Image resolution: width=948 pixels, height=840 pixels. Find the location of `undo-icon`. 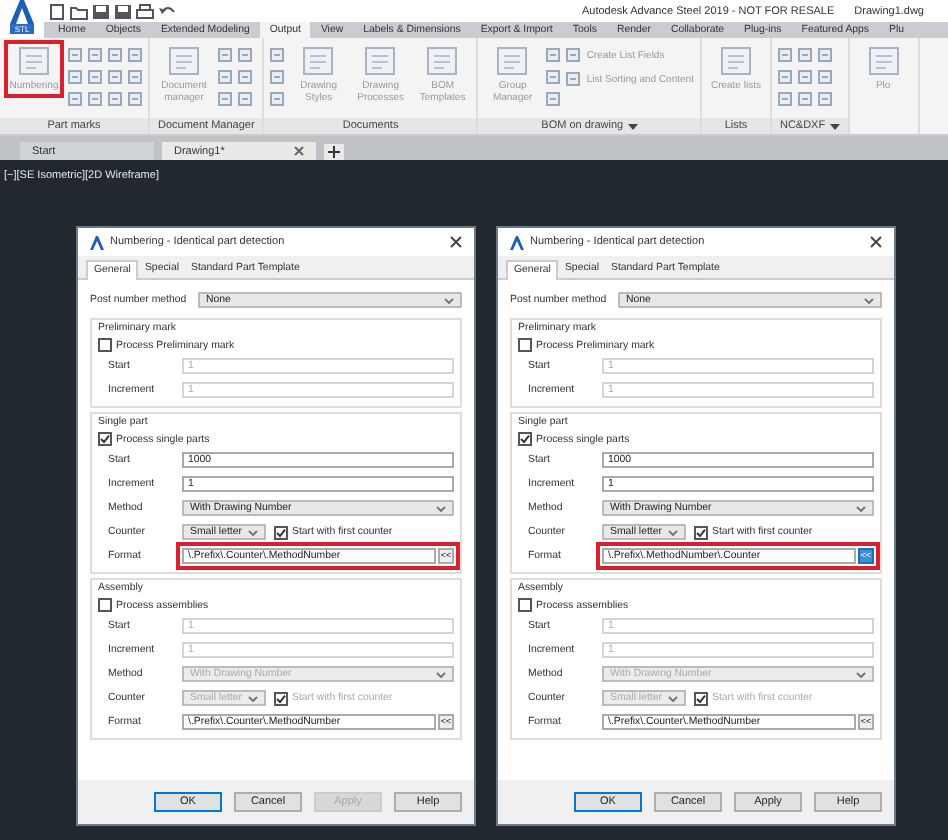

undo-icon is located at coordinates (167, 11).